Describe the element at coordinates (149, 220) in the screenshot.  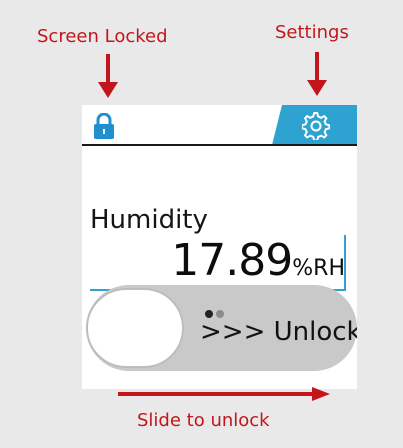
I see `humidity-label: Humidity` at that location.